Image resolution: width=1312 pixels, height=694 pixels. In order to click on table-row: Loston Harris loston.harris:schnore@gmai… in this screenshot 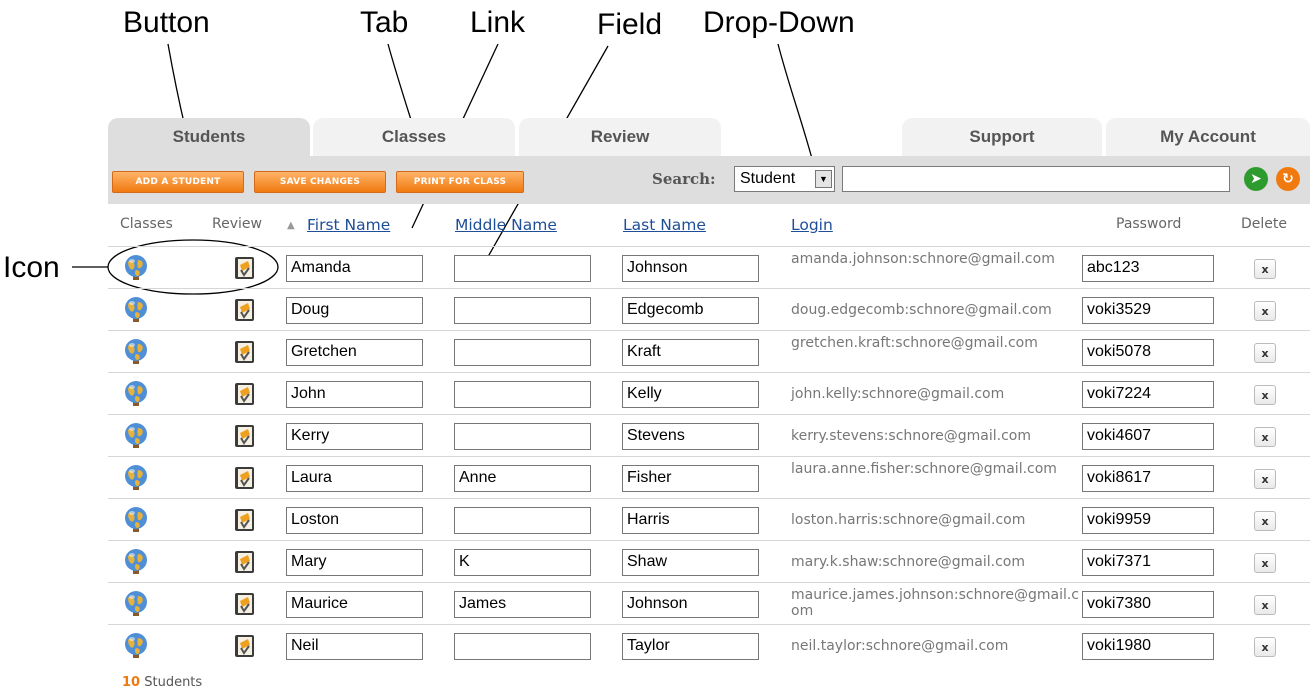, I will do `click(709, 519)`.